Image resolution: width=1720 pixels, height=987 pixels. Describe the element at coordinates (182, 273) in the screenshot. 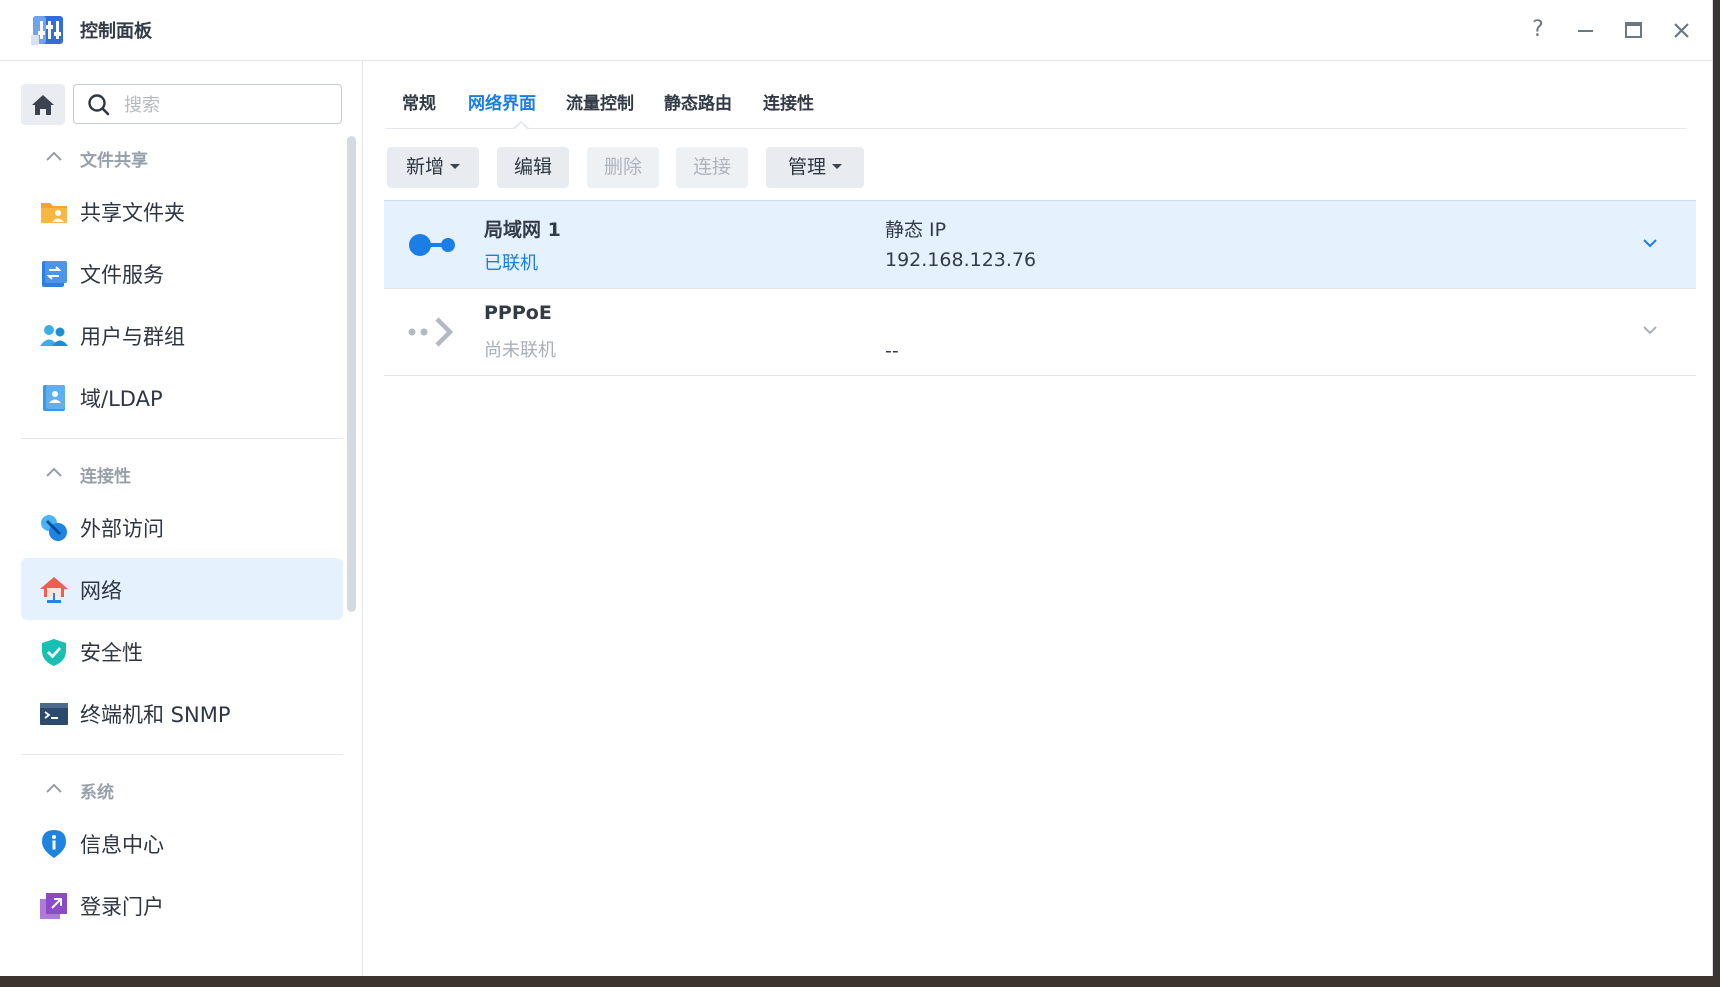

I see `sidebar-item-file-services: 文件服务` at that location.